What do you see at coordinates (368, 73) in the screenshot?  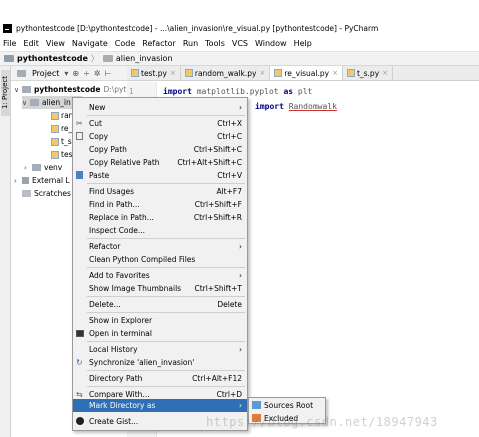 I see `tab-t-s-py: t_s.py ×` at bounding box center [368, 73].